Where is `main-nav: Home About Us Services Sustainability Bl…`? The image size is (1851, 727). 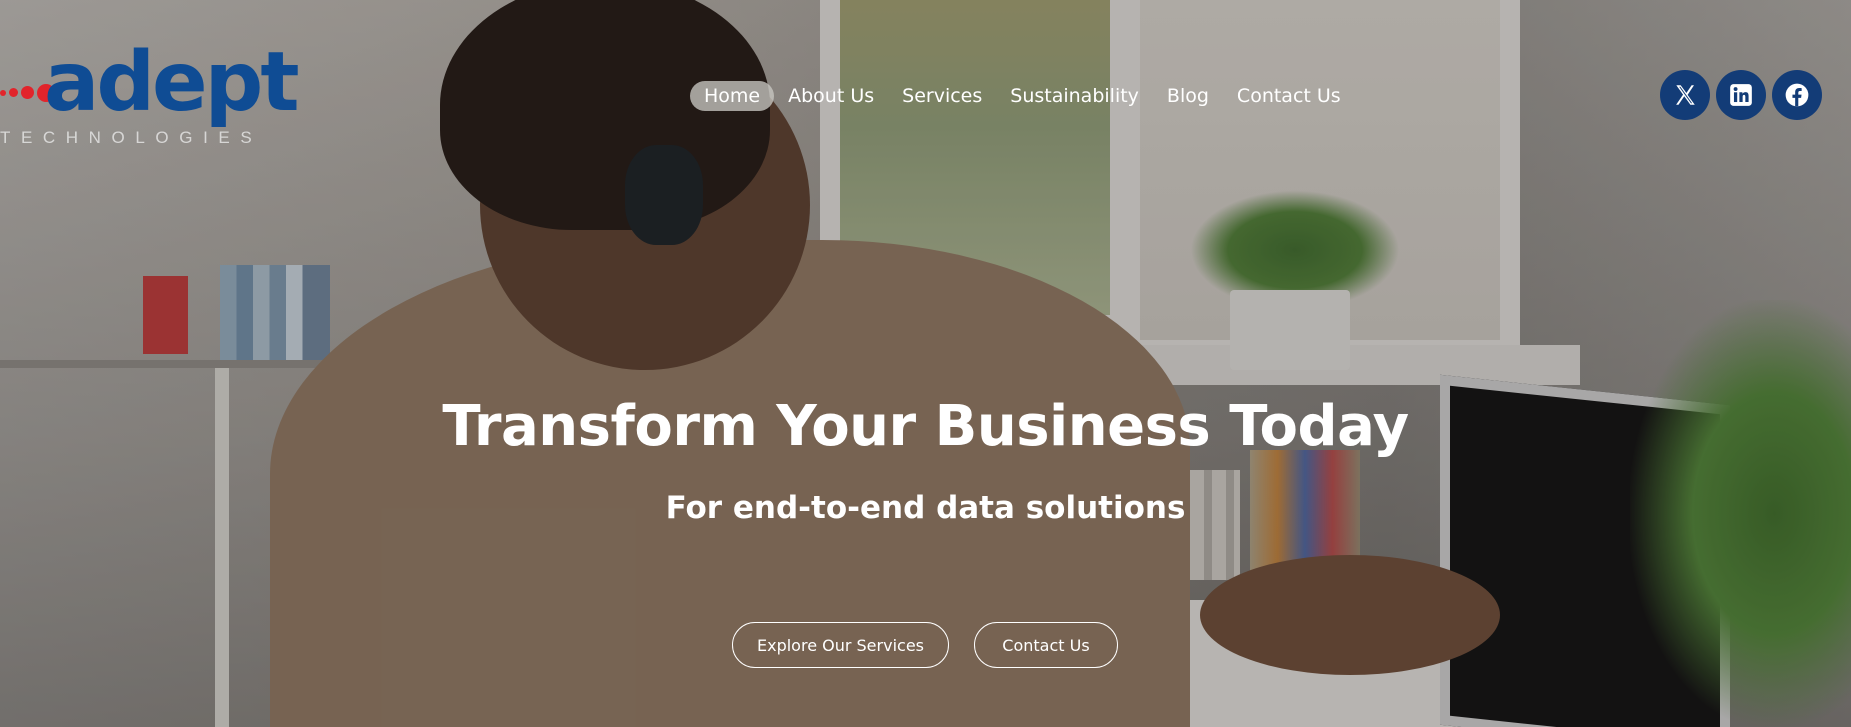 main-nav: Home About Us Services Sustainability Bl… is located at coordinates (1022, 96).